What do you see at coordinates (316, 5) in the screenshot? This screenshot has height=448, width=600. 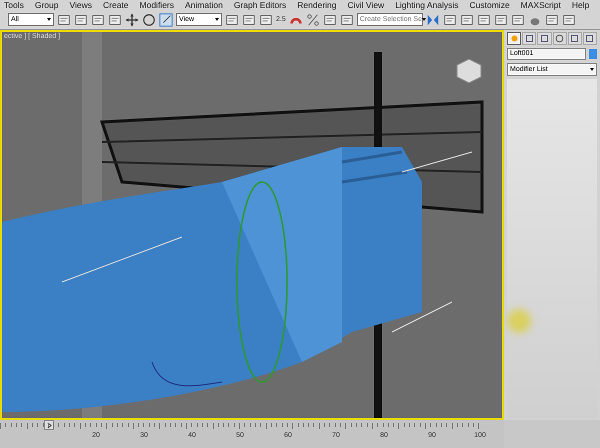 I see `menu-item: Rendering` at bounding box center [316, 5].